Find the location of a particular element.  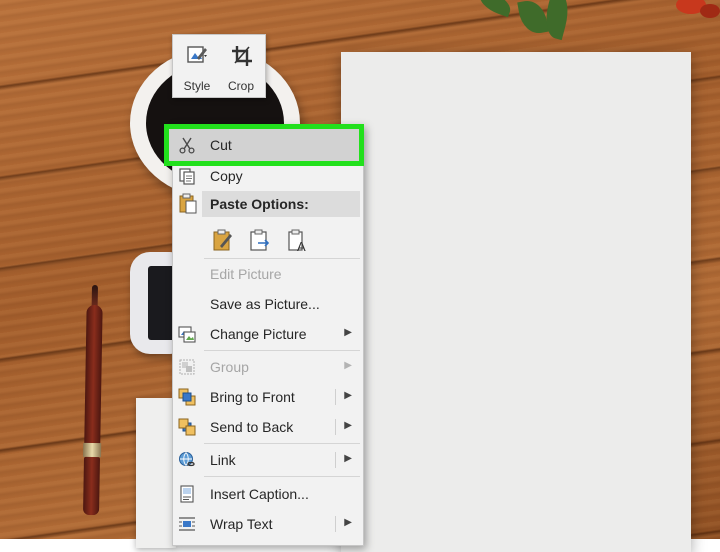

send-to-back-label: Send to Back is located at coordinates (252, 427).